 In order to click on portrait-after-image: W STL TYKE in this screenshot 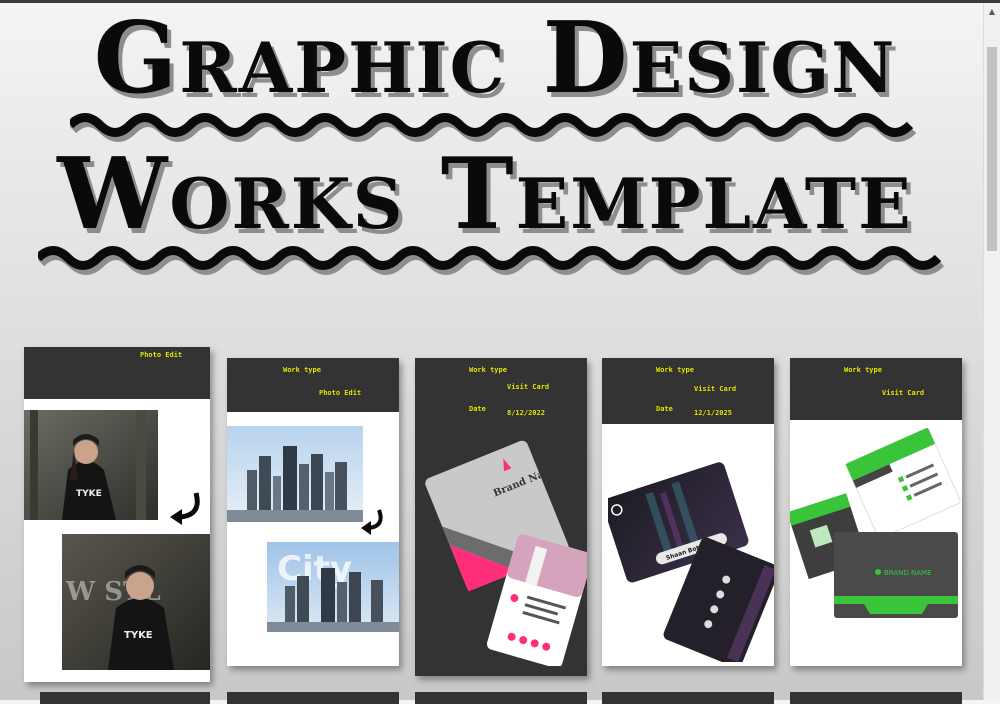, I will do `click(136, 602)`.